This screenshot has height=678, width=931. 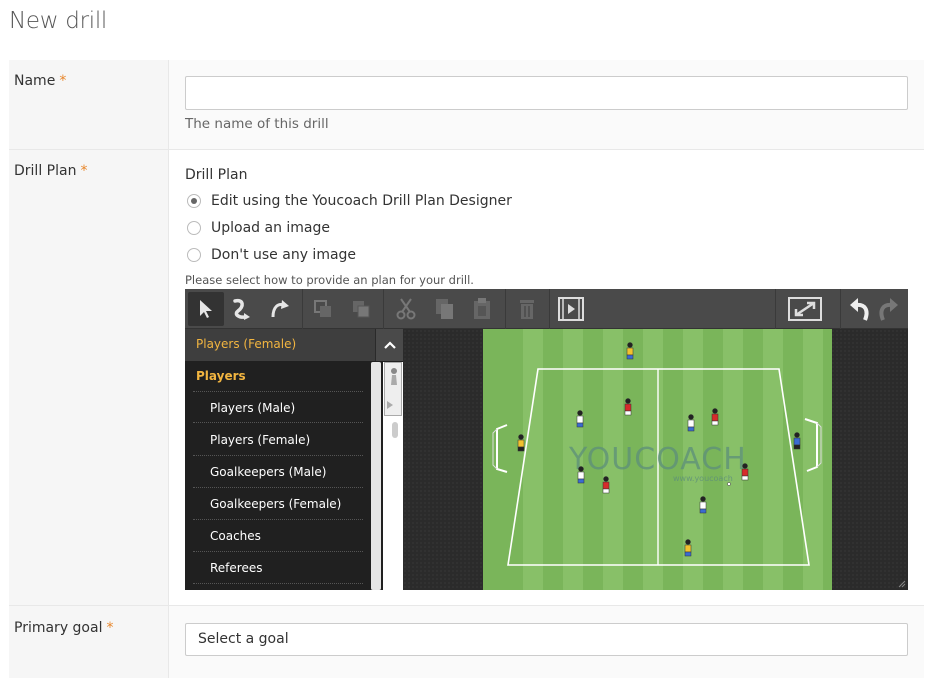 What do you see at coordinates (45, 171) in the screenshot?
I see `drill-plan-label-text: Drill Plan` at bounding box center [45, 171].